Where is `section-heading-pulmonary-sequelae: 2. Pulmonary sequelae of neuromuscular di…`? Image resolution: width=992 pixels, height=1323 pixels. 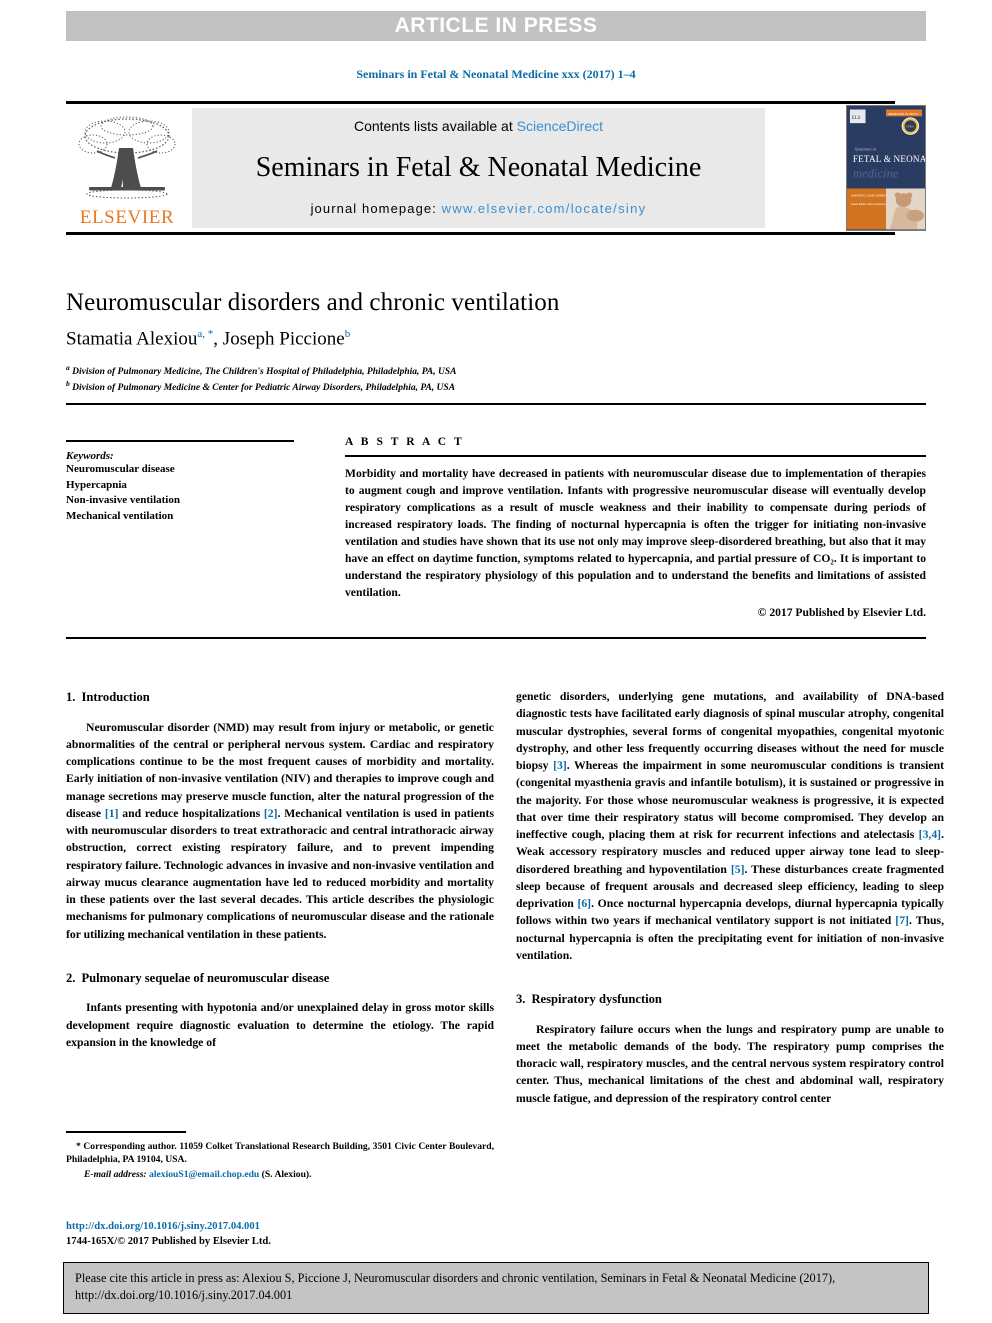 section-heading-pulmonary-sequelae: 2. Pulmonary sequelae of neuromuscular di… is located at coordinates (280, 978).